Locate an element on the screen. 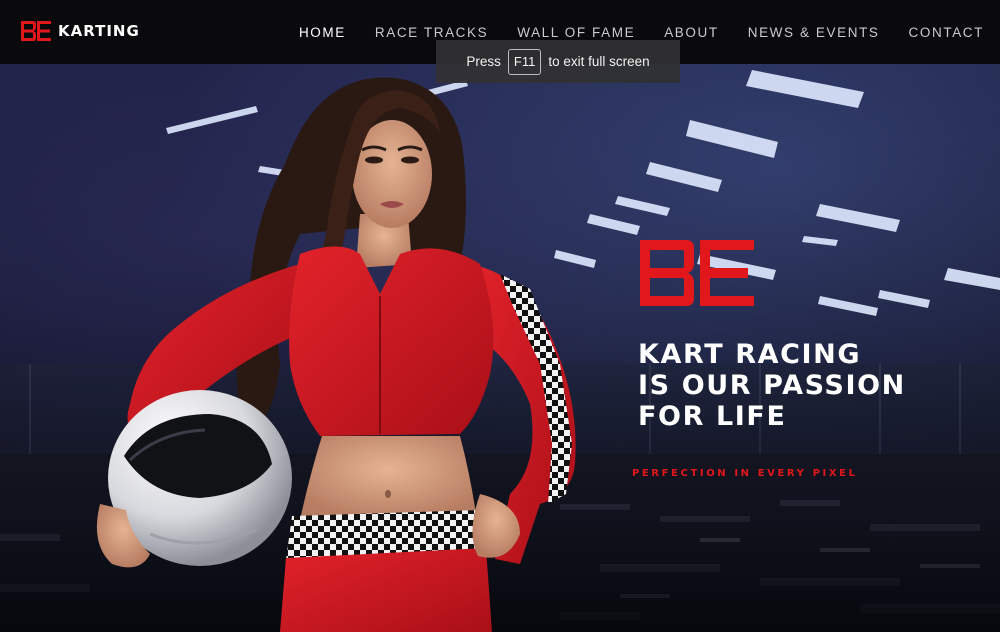  fullscreen-notice-prefix: Press is located at coordinates (483, 61).